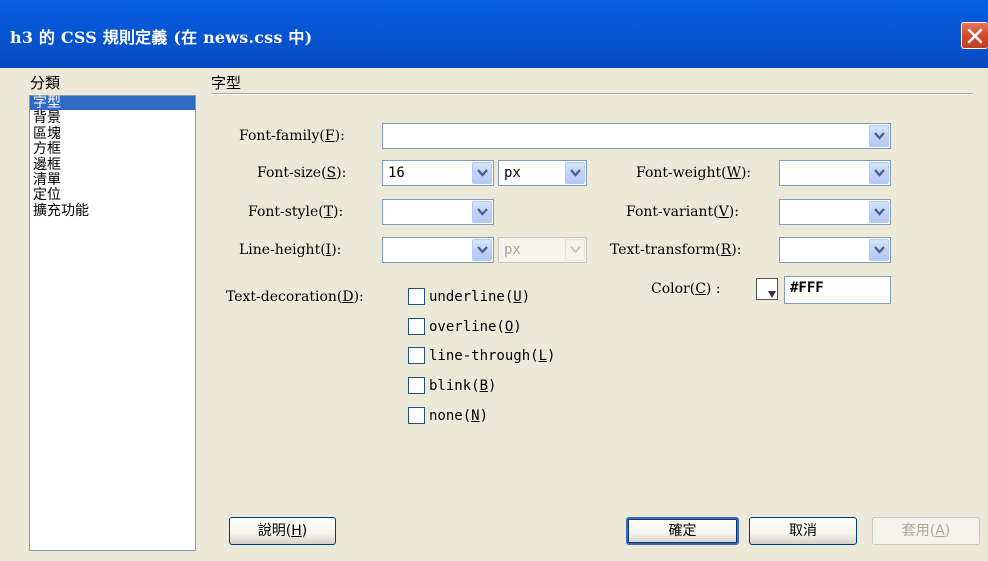  I want to click on font-size-value: 16, so click(396, 173).